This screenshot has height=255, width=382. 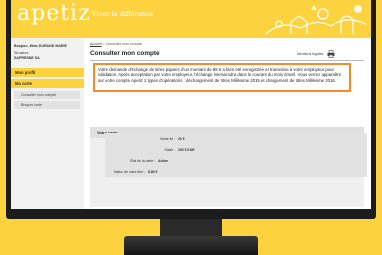 I want to click on site-header: apetiz Vivez la différence, so click(x=191, y=19).